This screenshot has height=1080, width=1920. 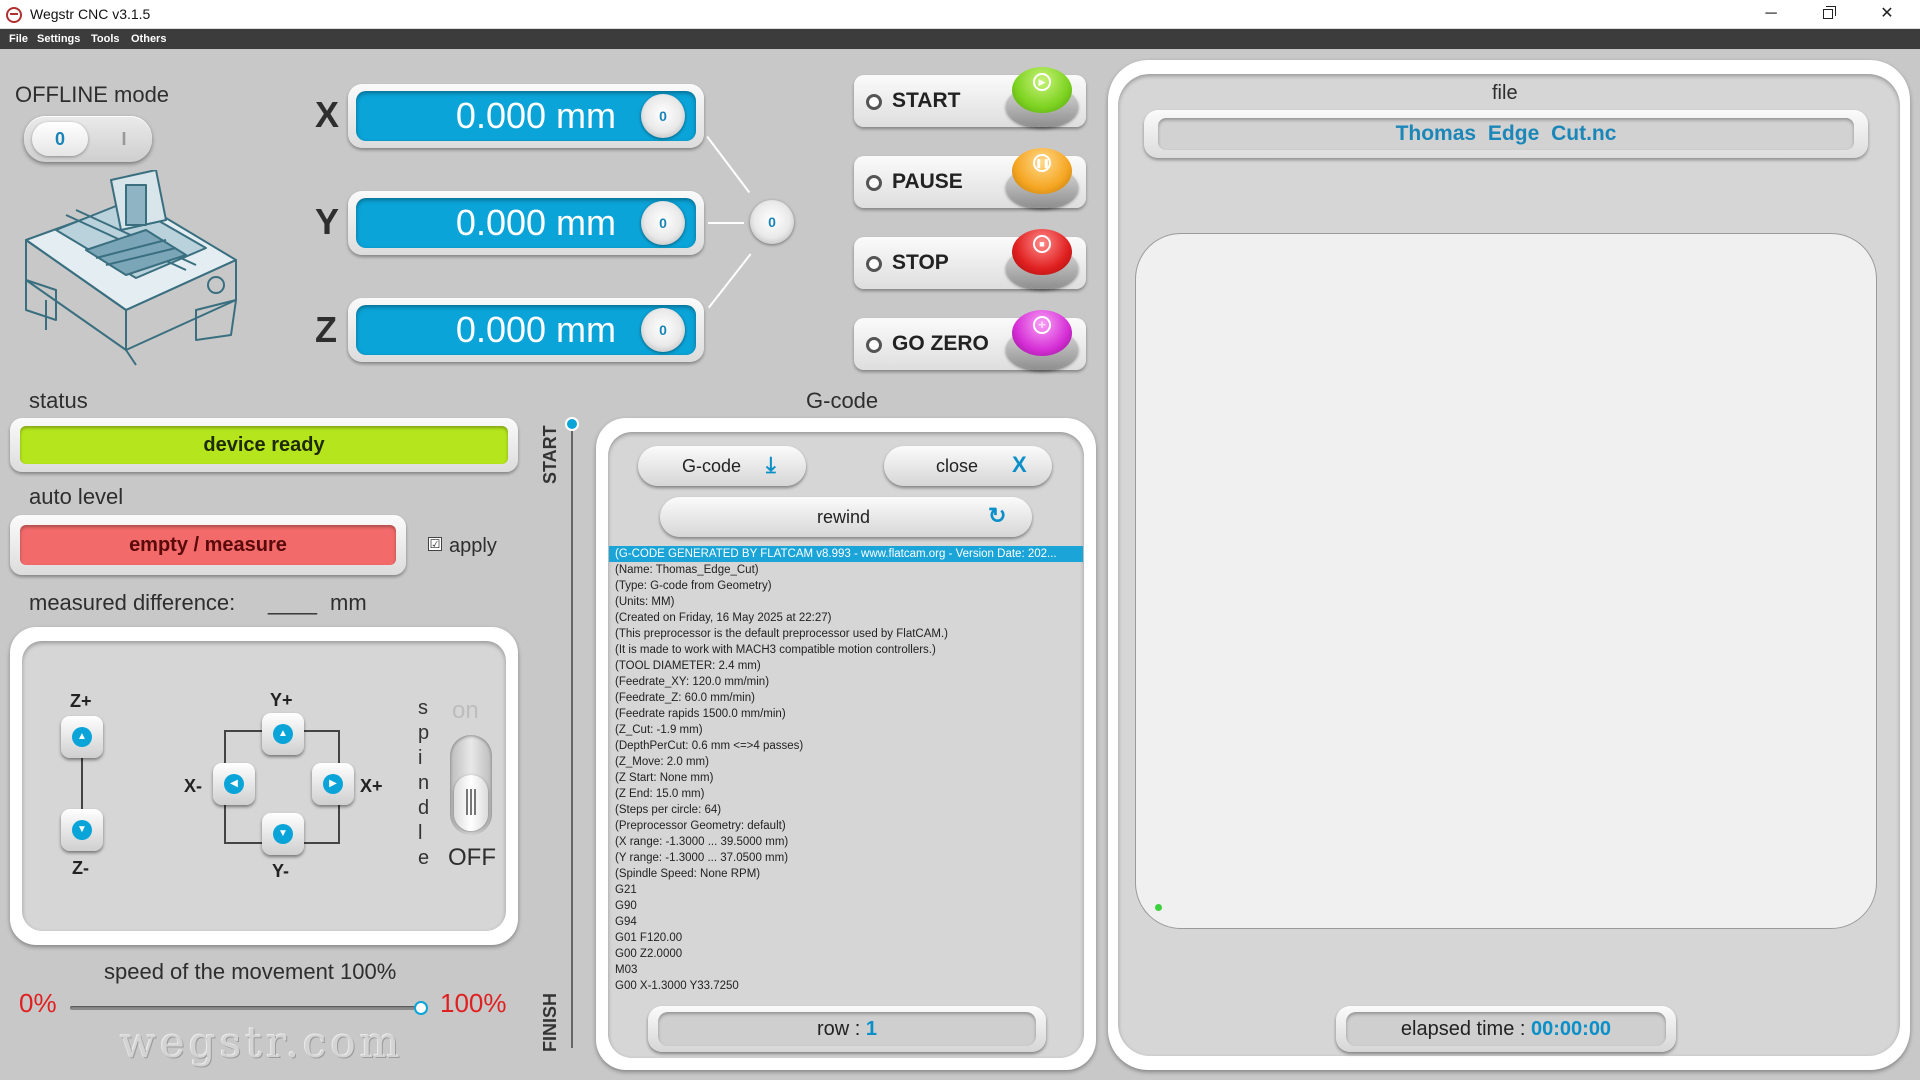 I want to click on spindle-toggle, so click(x=471, y=785).